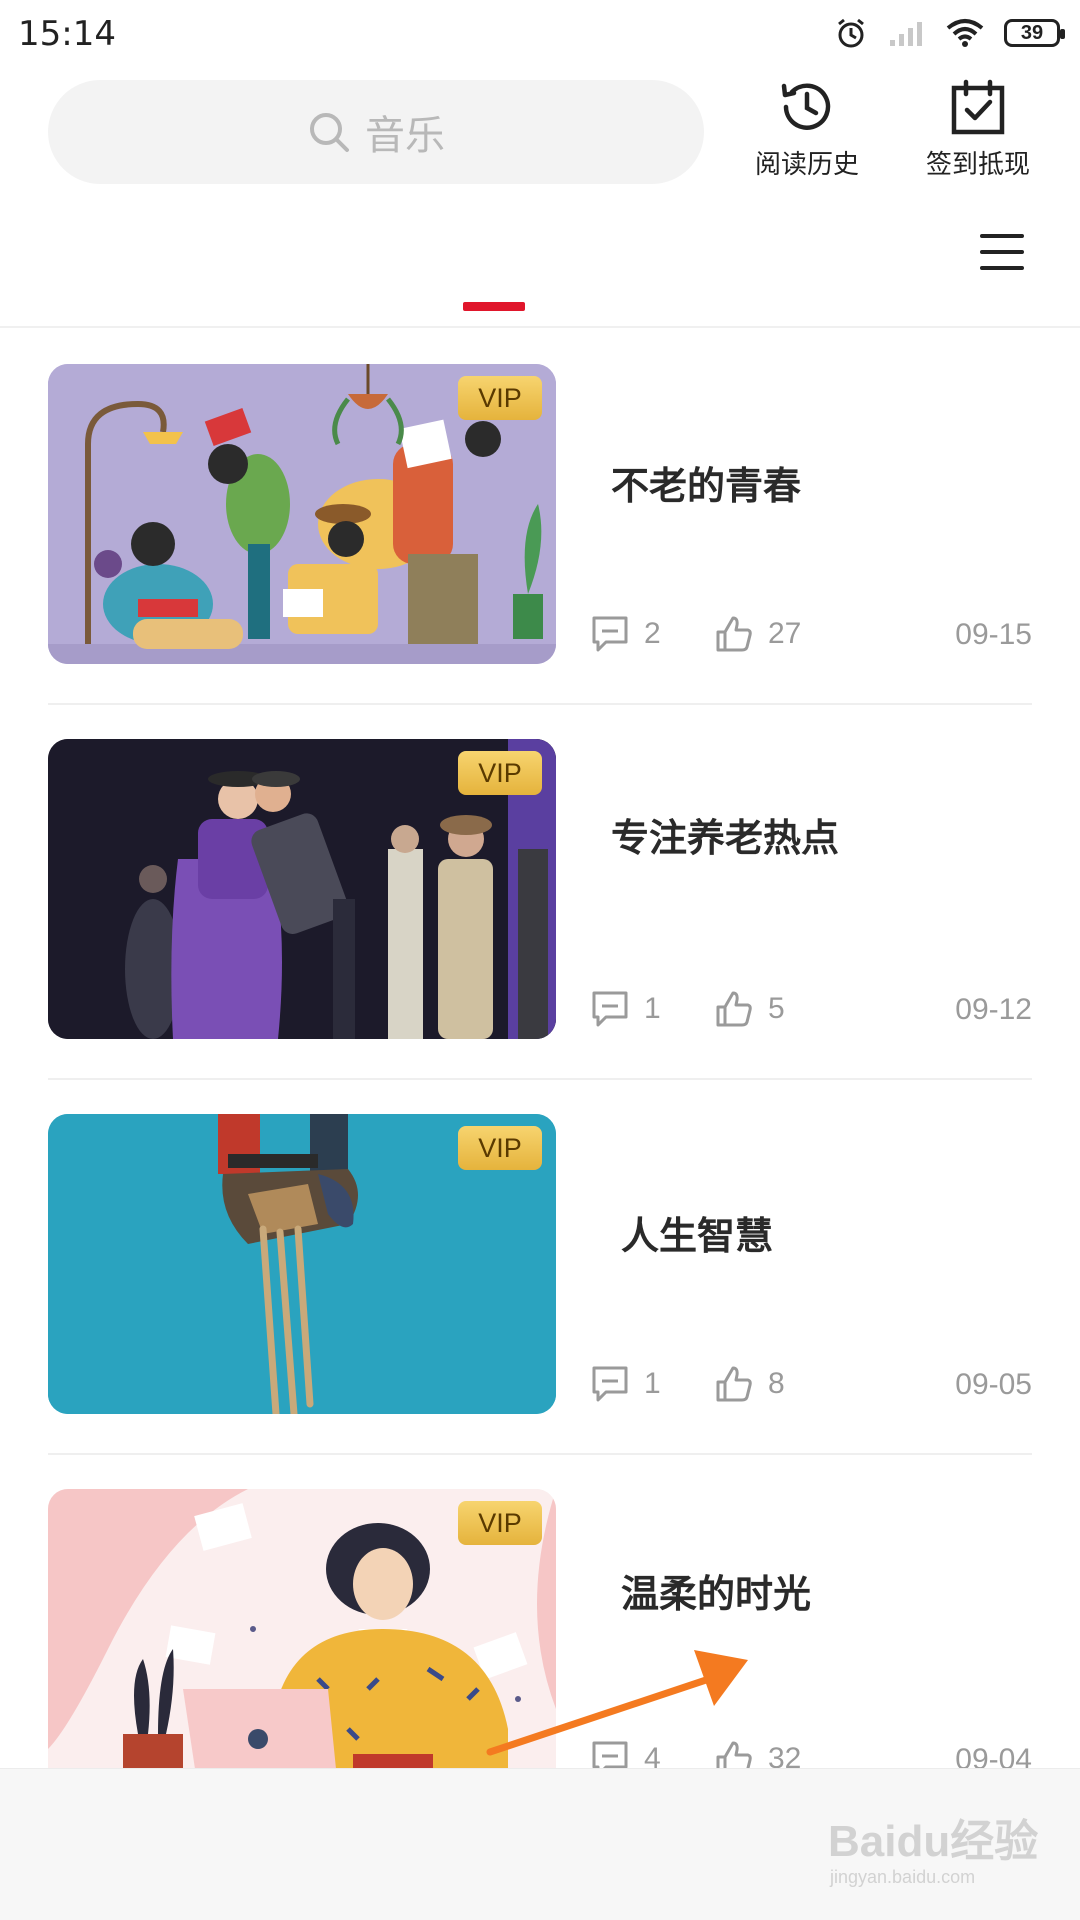 The height and width of the screenshot is (1920, 1080). Describe the element at coordinates (933, 1841) in the screenshot. I see `watermark-logo-text: Baidu经验` at that location.